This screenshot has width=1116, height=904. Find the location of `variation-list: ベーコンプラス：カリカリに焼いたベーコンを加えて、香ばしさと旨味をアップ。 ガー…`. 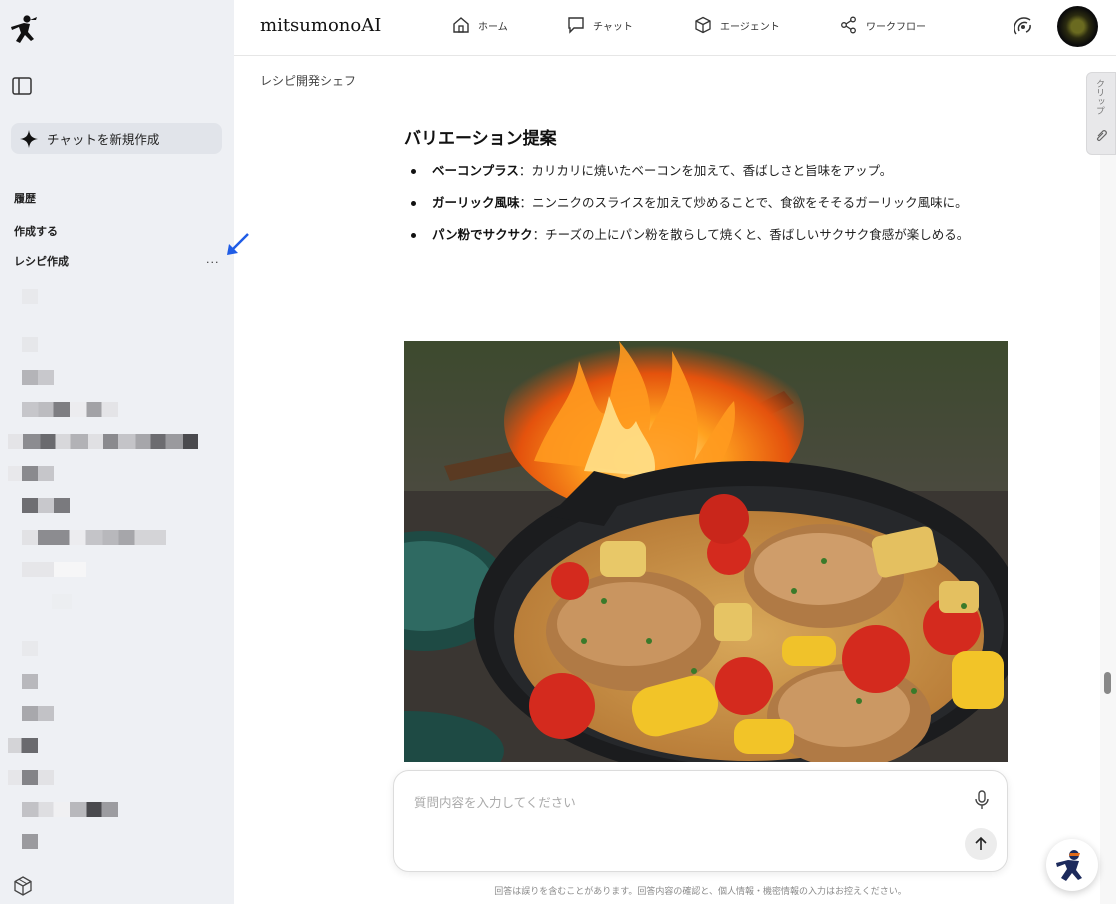

variation-list: ベーコンプラス：カリカリに焼いたベーコンを加えて、香ばしさと旨味をアップ。 ガー… is located at coordinates (706, 202).